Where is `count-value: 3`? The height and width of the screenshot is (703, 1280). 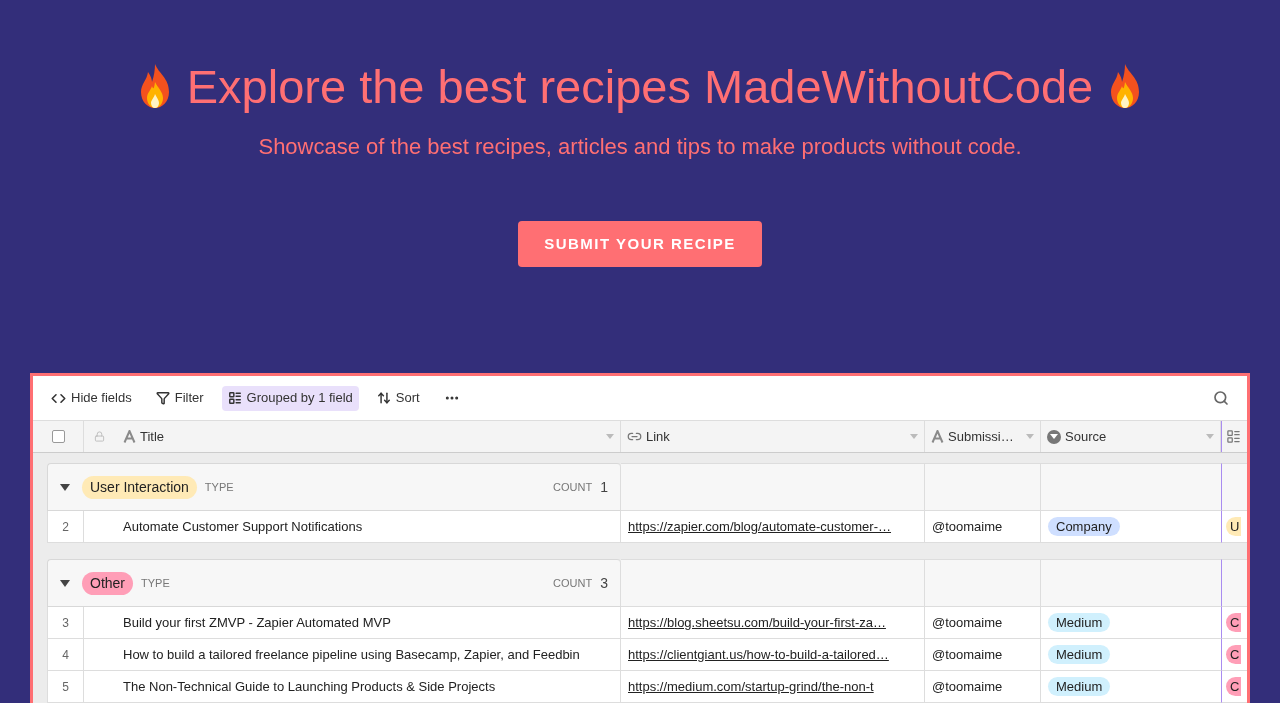 count-value: 3 is located at coordinates (604, 583).